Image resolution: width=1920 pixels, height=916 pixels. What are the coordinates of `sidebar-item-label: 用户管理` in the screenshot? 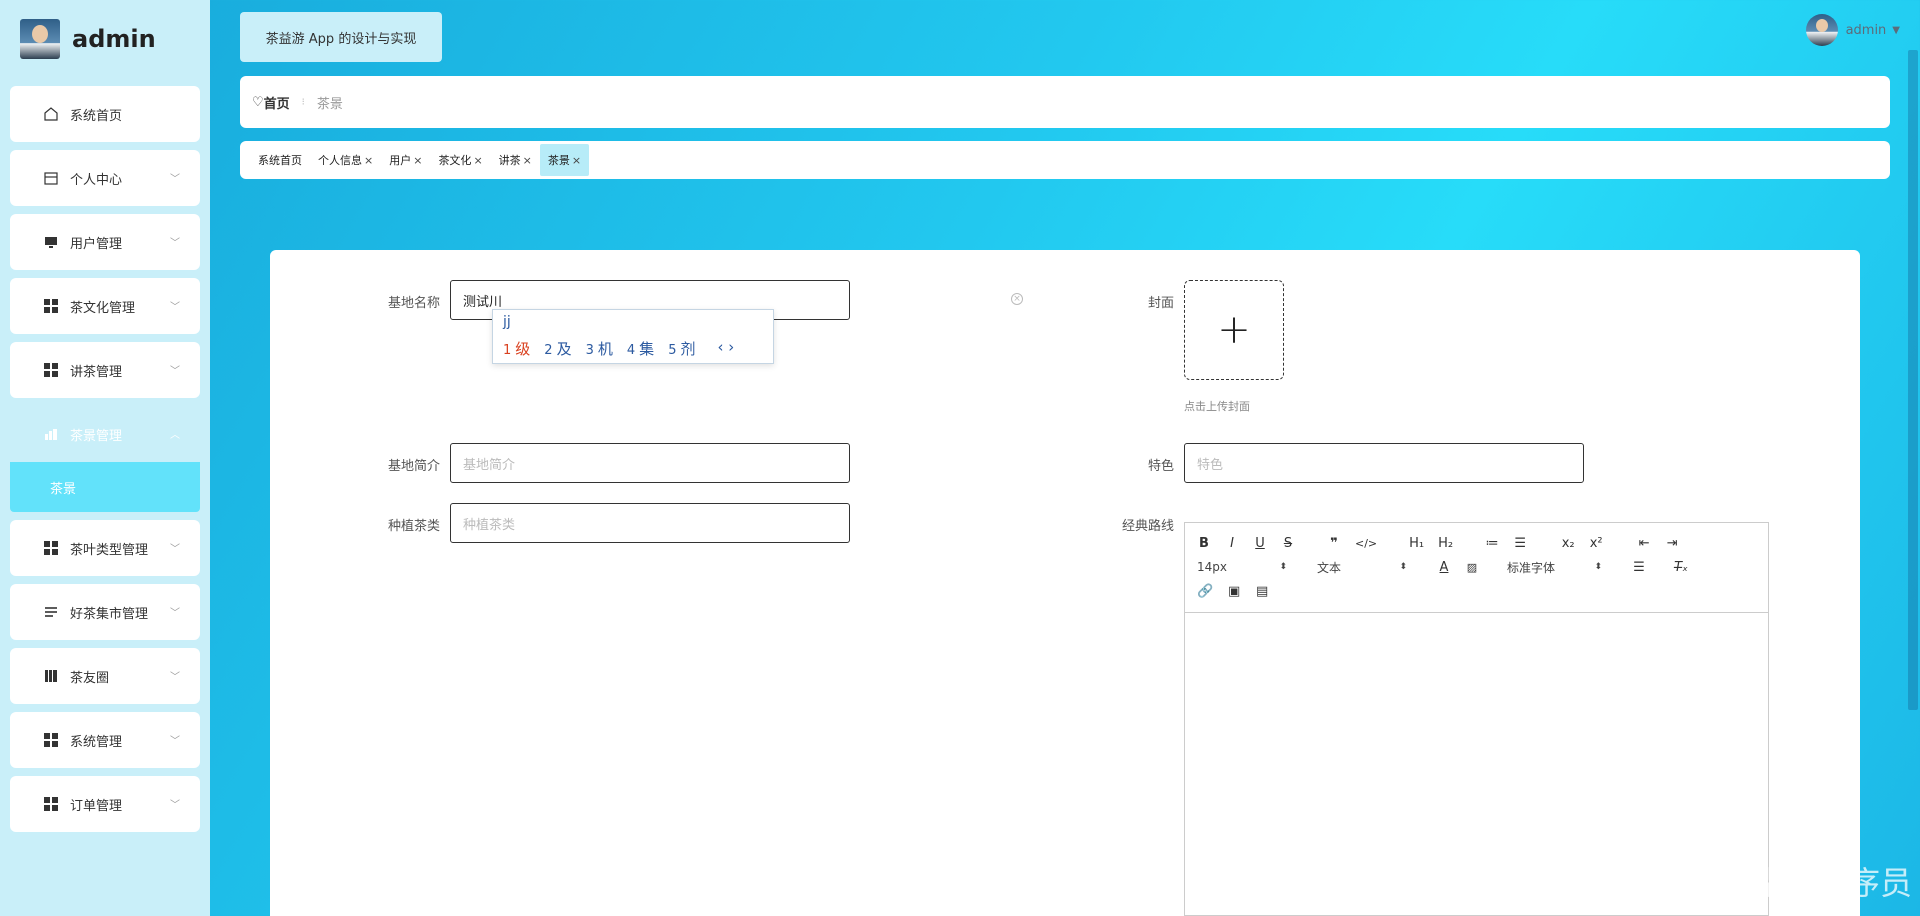 It's located at (96, 244).